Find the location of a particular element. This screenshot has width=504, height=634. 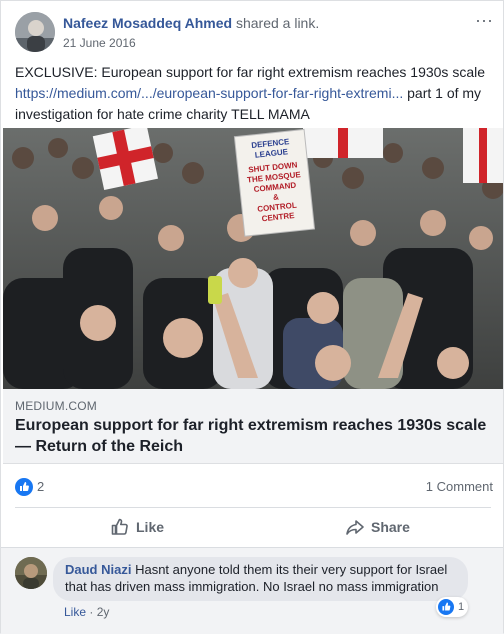

comment-count: 1 Comment is located at coordinates (459, 486).